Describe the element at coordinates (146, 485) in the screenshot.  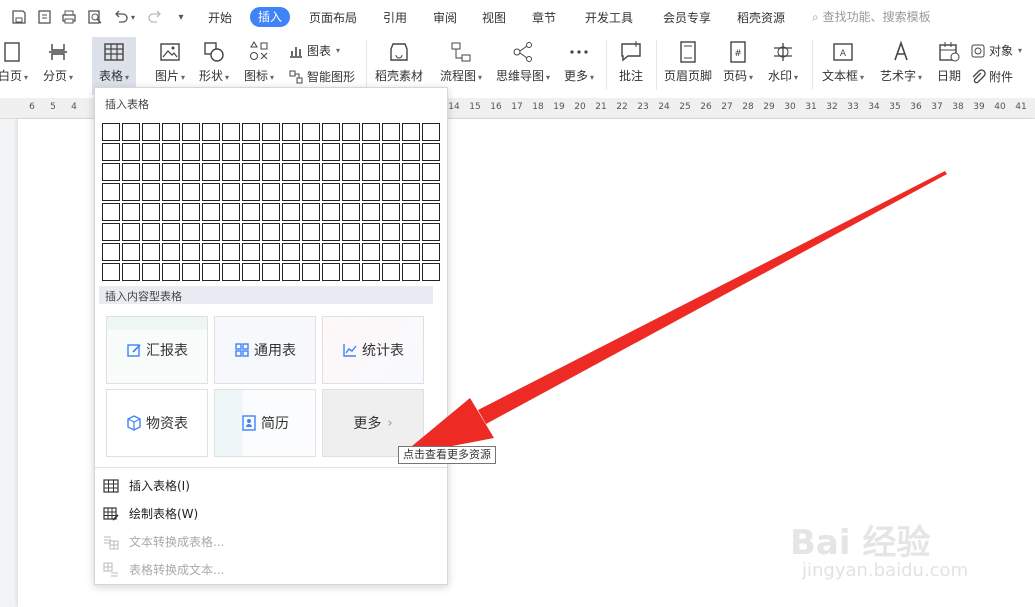
I see `insert-table-menu-item: 插入表格(I)` at that location.